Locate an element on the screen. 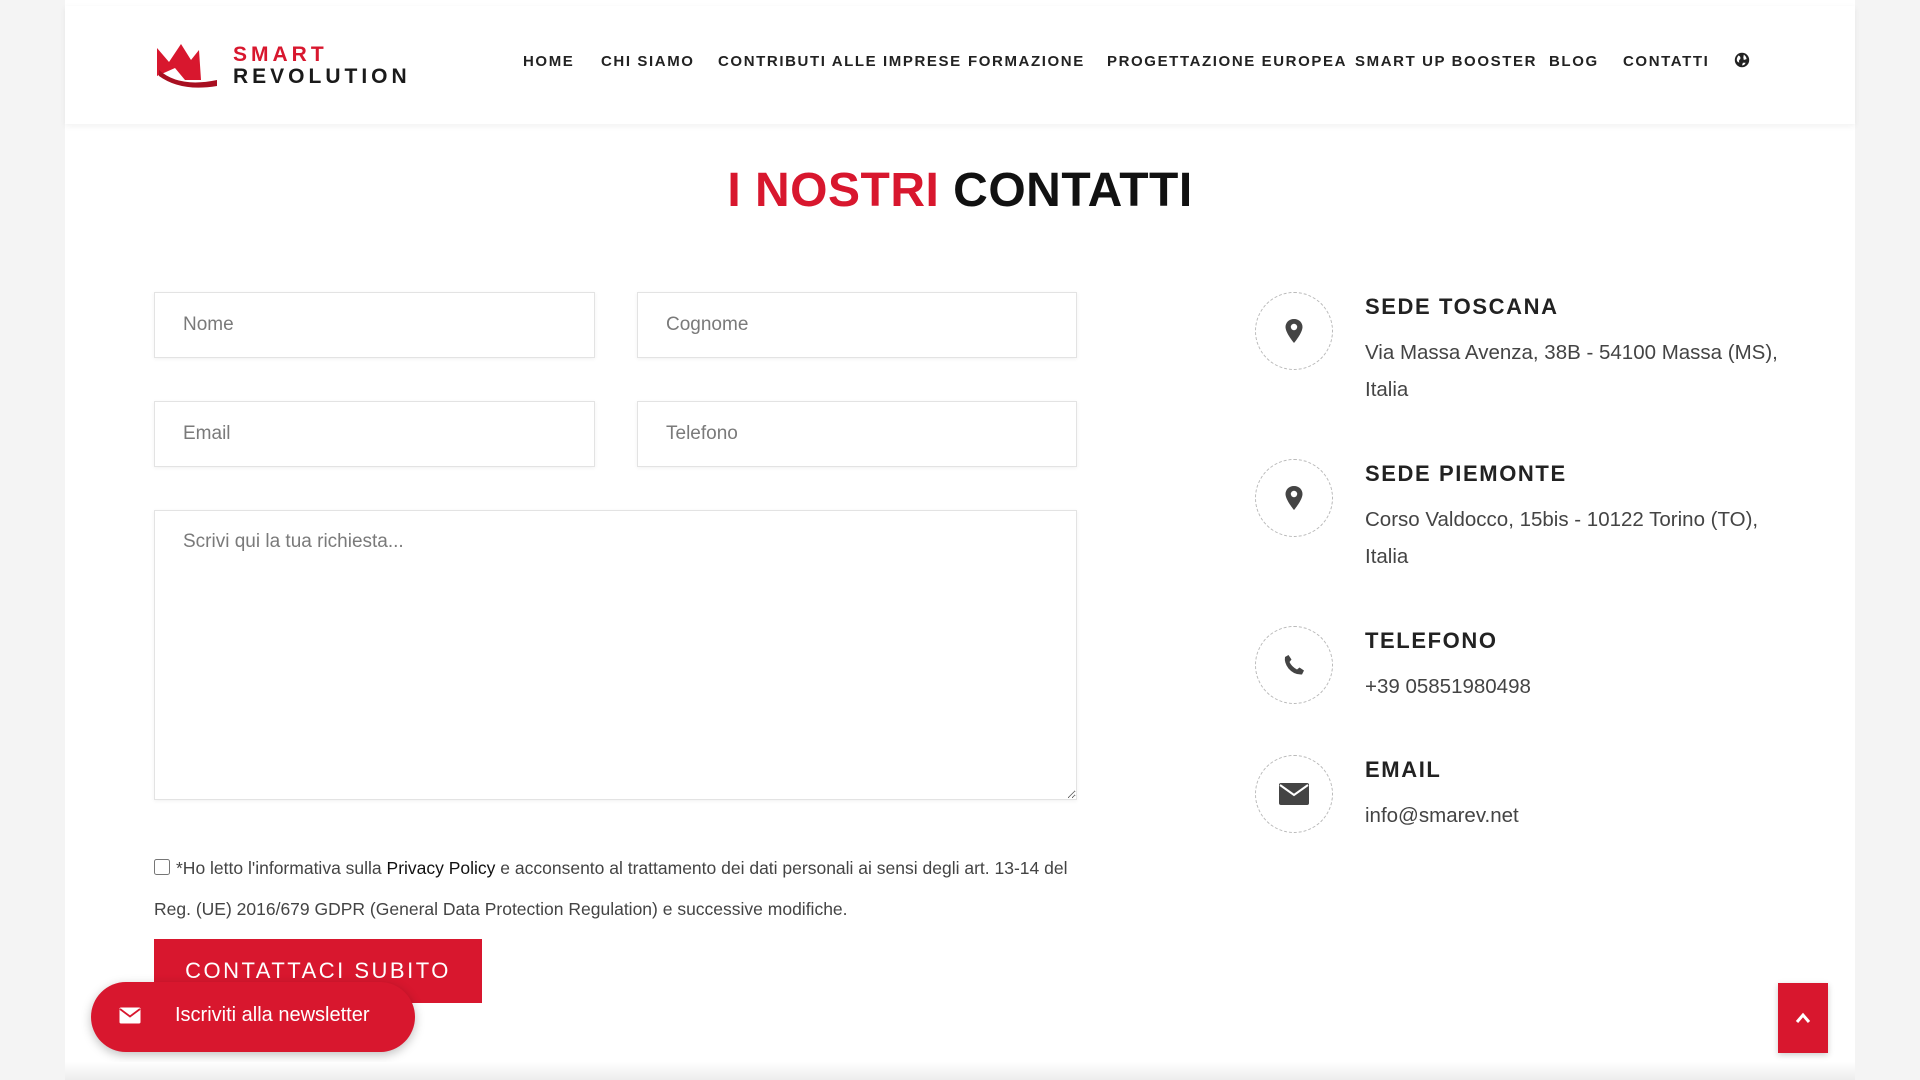  contact-title: SEDE PIEMONTE is located at coordinates (1466, 473).